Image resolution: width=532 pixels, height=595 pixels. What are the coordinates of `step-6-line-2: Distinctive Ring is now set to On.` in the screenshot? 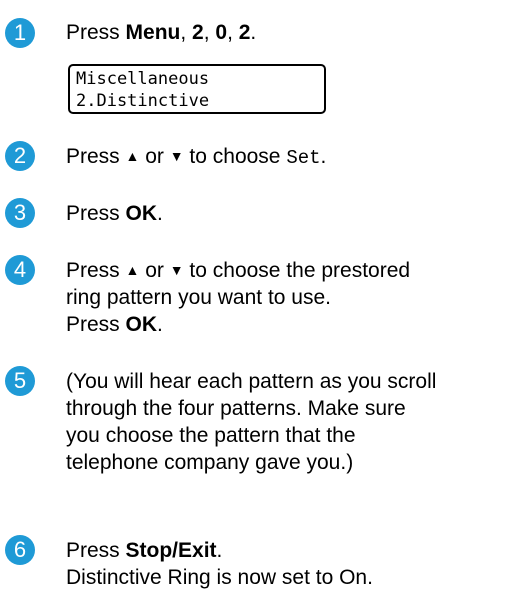 It's located at (219, 577).